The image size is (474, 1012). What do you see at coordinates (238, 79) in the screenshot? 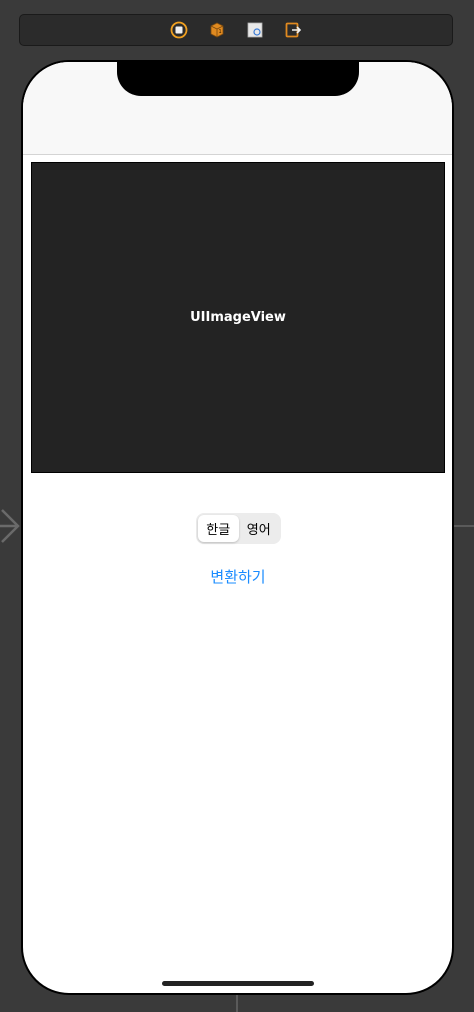
I see `device-notch` at bounding box center [238, 79].